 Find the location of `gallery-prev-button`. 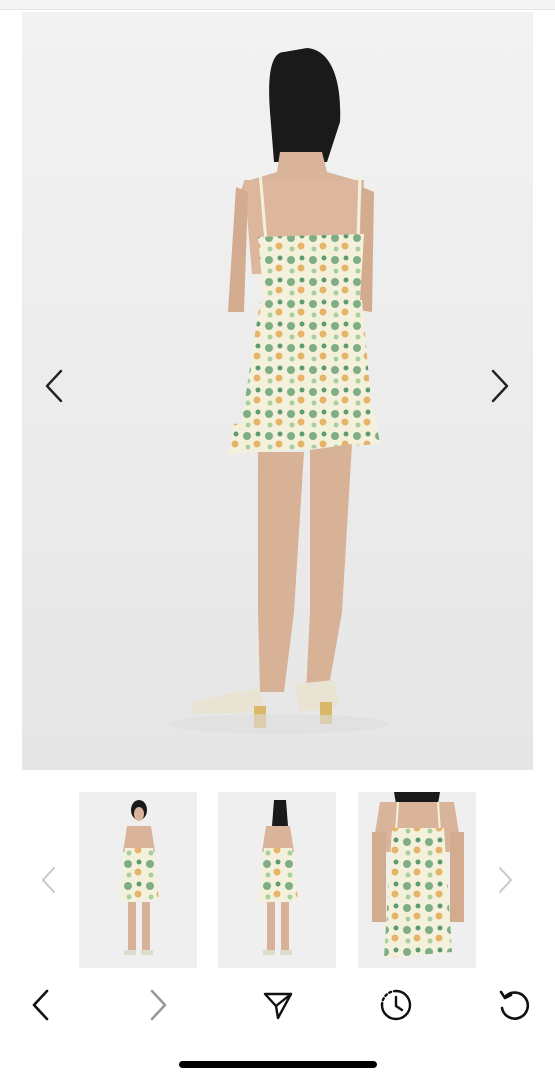

gallery-prev-button is located at coordinates (54, 386).